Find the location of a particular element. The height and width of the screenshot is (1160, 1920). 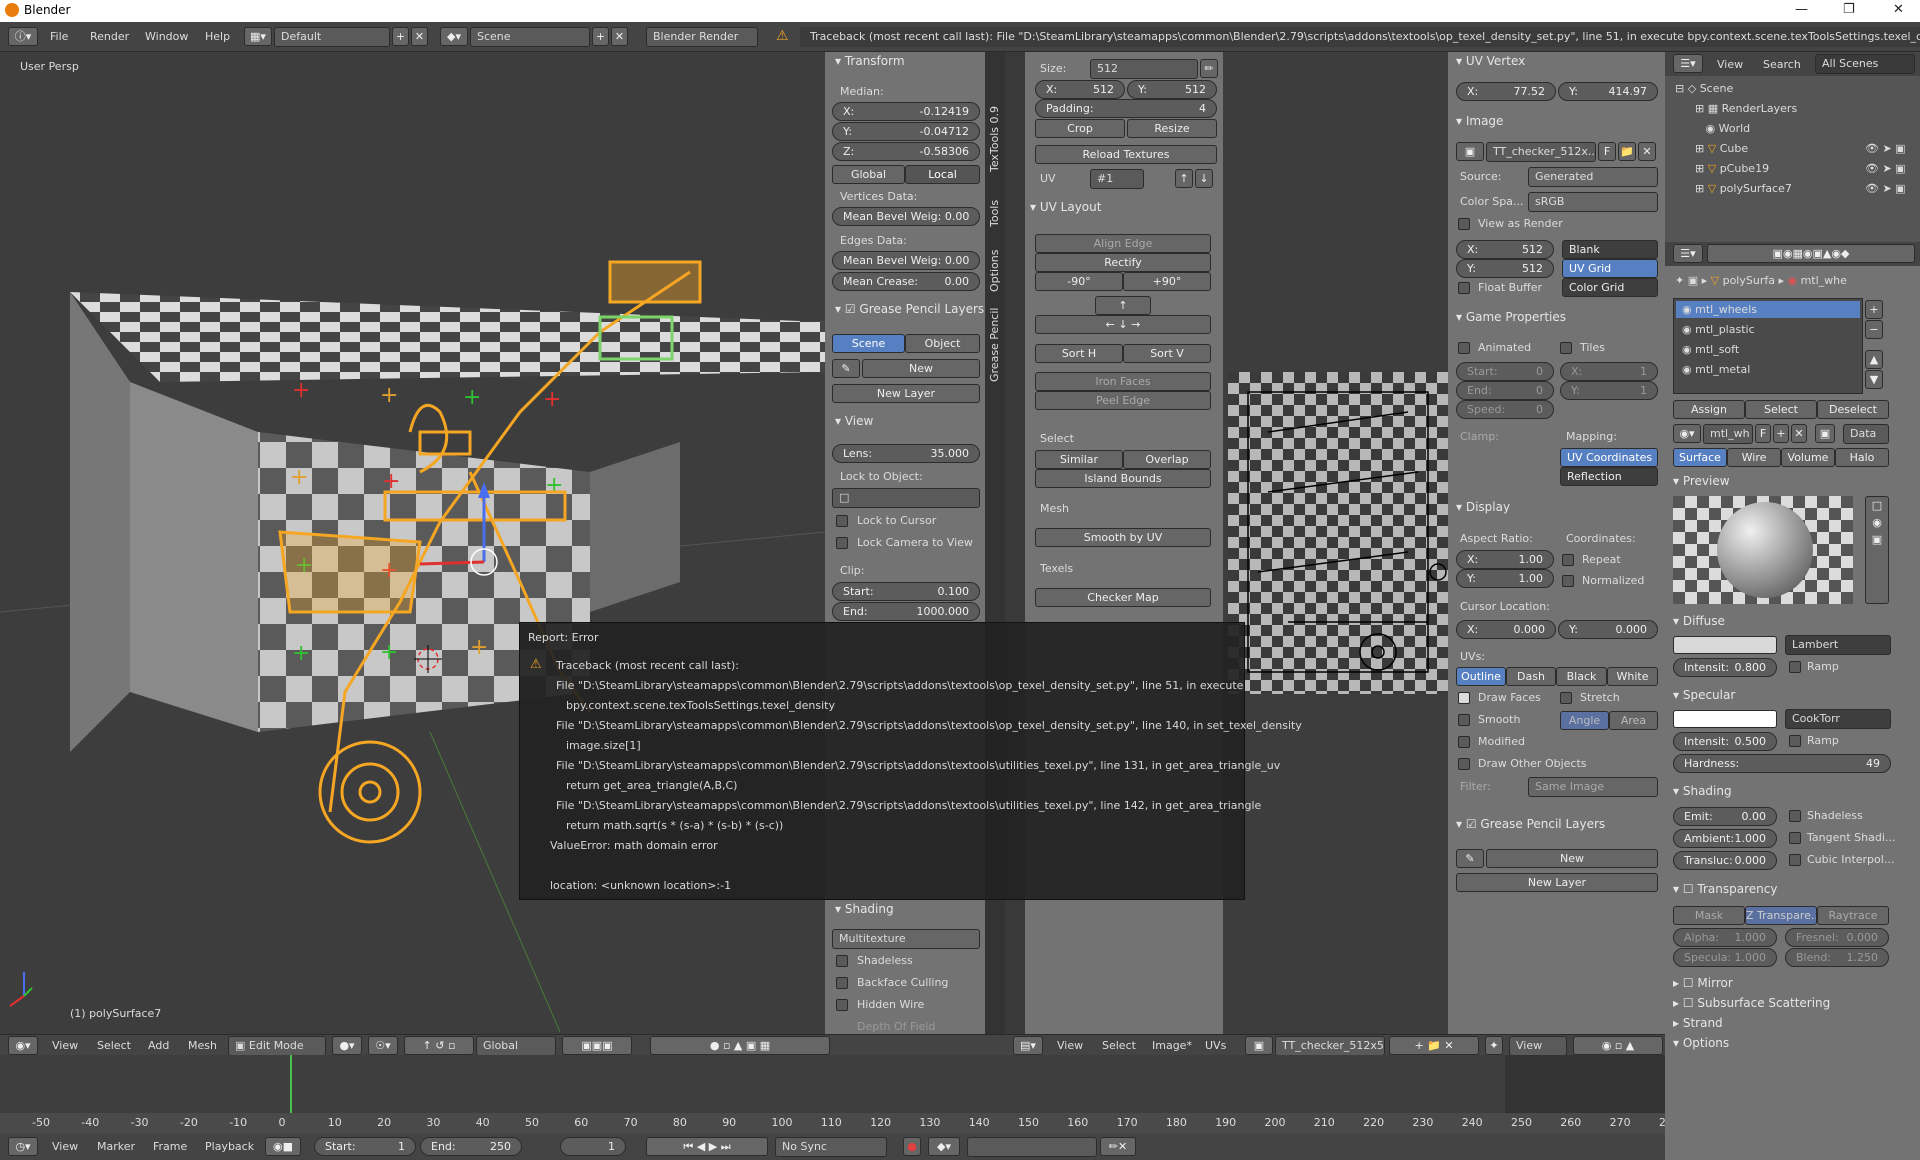

viewport-shading-icon: ●▾ is located at coordinates (347, 1045).